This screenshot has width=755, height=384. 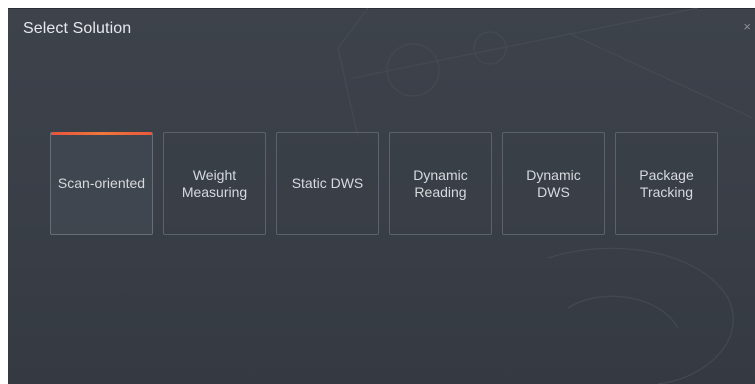 What do you see at coordinates (77, 28) in the screenshot?
I see `dialog-title: Select Solution` at bounding box center [77, 28].